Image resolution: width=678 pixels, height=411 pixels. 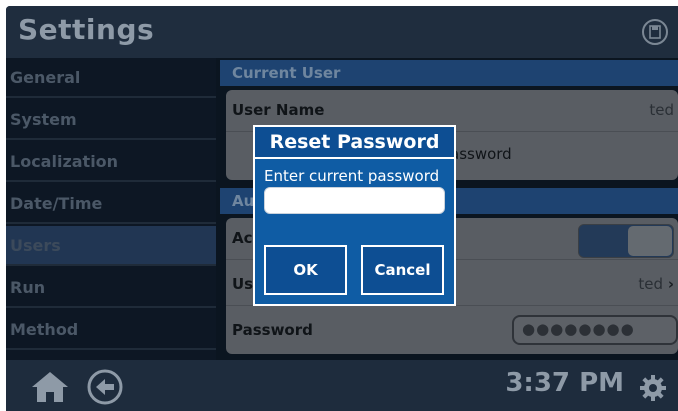 What do you see at coordinates (670, 284) in the screenshot?
I see `chevron-right-icon: ›` at bounding box center [670, 284].